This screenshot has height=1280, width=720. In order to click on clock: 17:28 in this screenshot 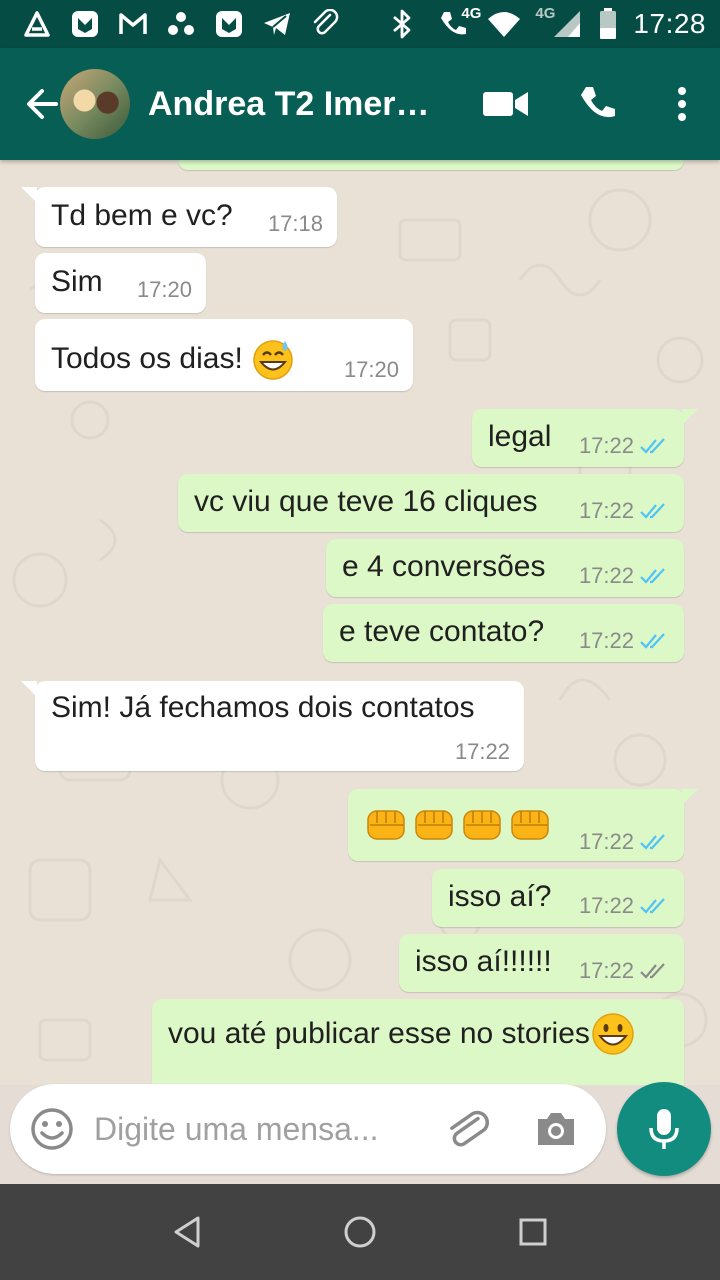, I will do `click(669, 23)`.